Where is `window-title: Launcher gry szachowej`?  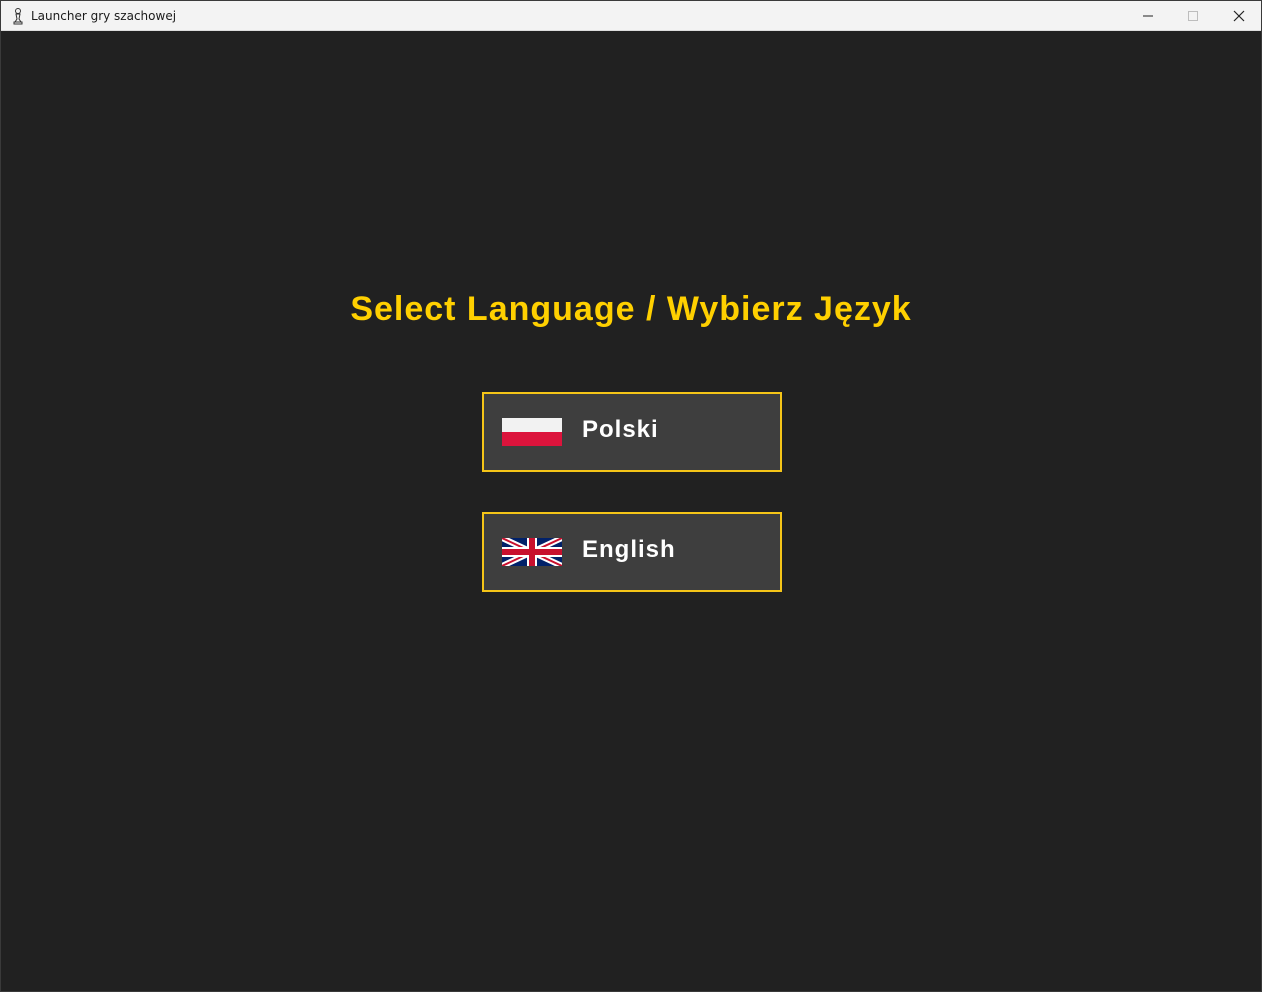 window-title: Launcher gry szachowej is located at coordinates (104, 16).